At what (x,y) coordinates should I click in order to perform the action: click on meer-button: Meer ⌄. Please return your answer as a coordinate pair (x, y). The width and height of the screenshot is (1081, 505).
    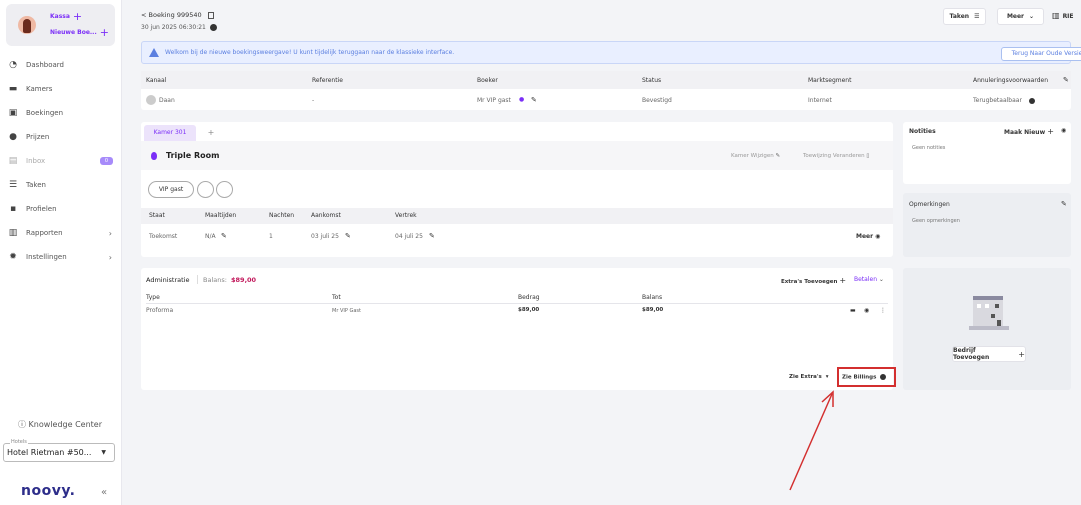
    Looking at the image, I should click on (1020, 16).